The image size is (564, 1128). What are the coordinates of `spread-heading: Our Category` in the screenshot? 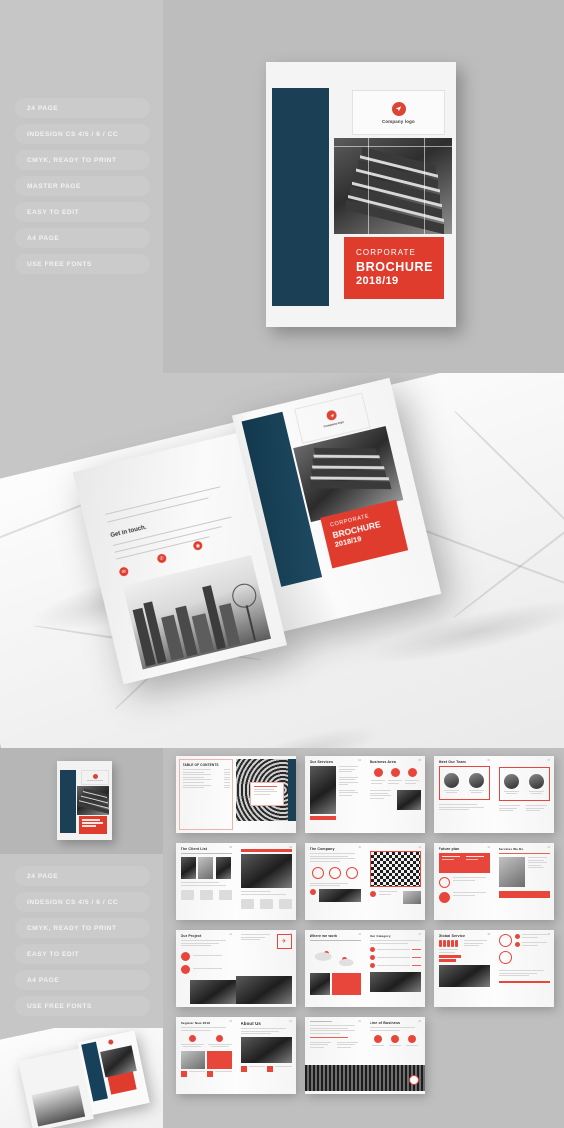 It's located at (380, 936).